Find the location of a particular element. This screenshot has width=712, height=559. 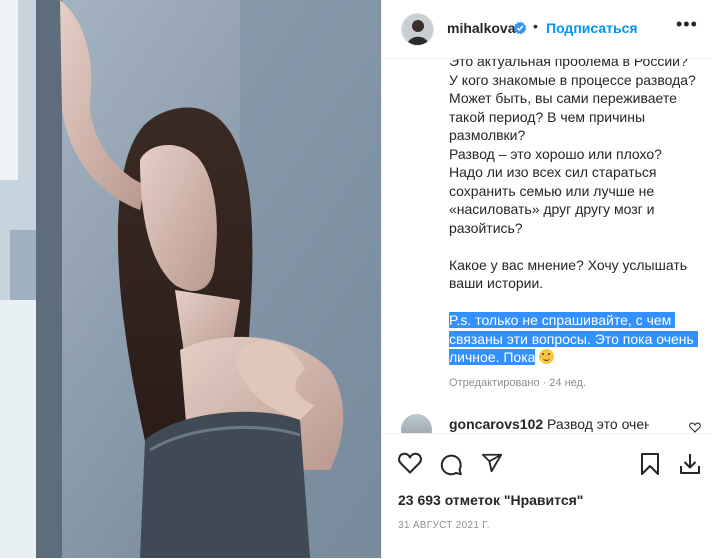

username: mihalkova is located at coordinates (481, 28).